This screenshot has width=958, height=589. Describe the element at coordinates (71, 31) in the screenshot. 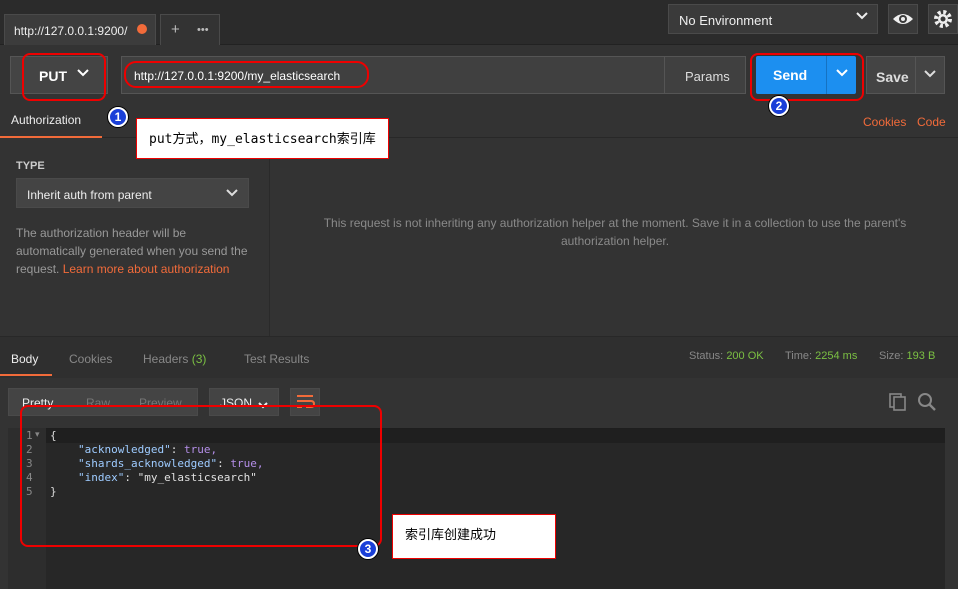

I see `request-tab-title: http://127.0.0.1:9200/` at that location.